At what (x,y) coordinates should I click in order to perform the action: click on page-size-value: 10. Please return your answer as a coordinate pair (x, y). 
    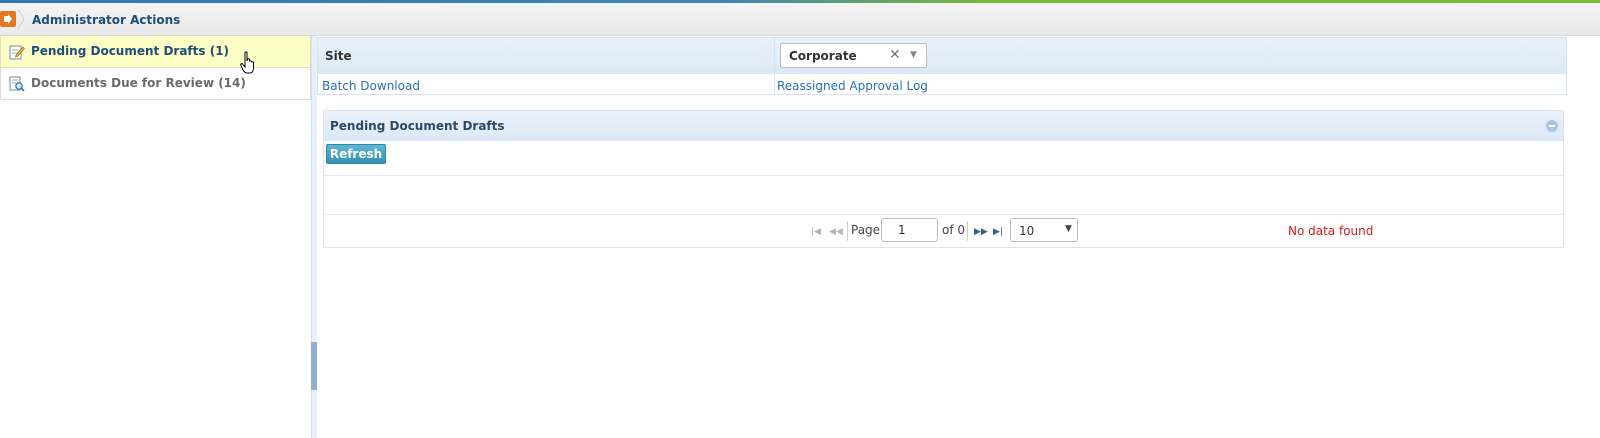
    Looking at the image, I should click on (1027, 231).